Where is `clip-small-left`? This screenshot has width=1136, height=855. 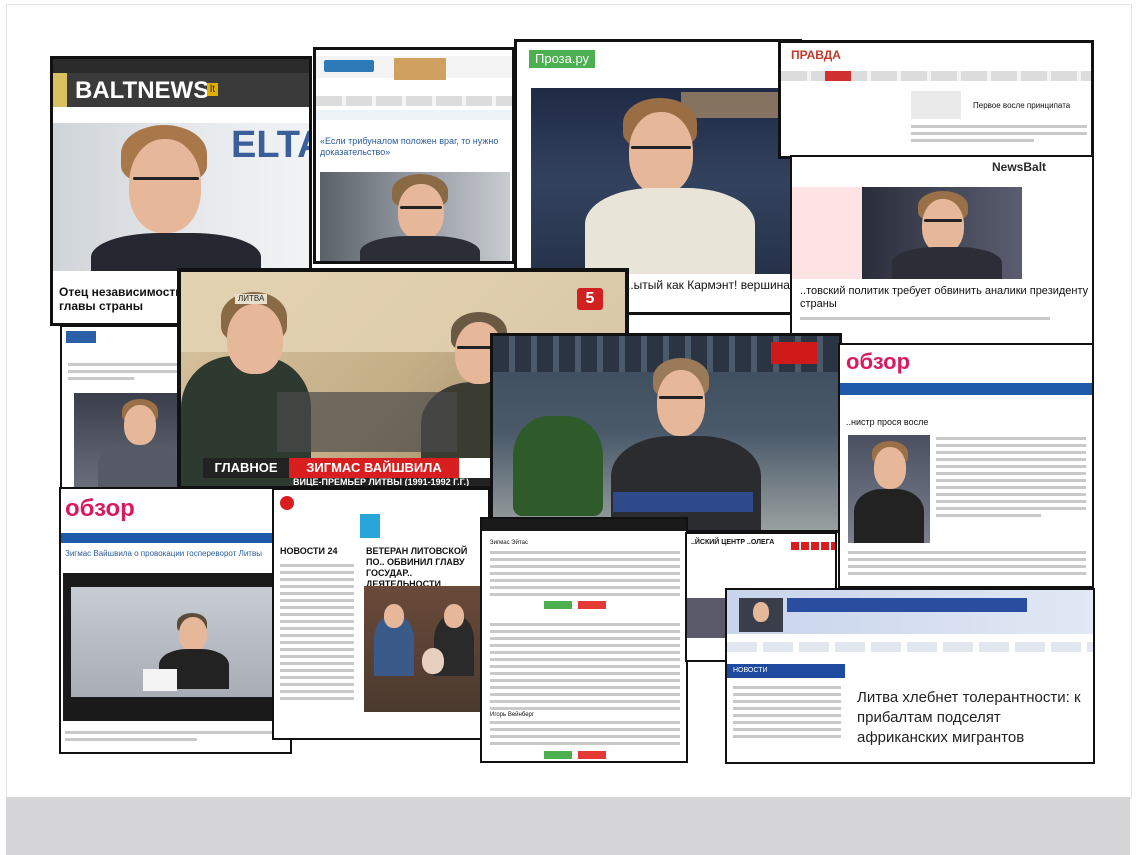 clip-small-left is located at coordinates (123, 407).